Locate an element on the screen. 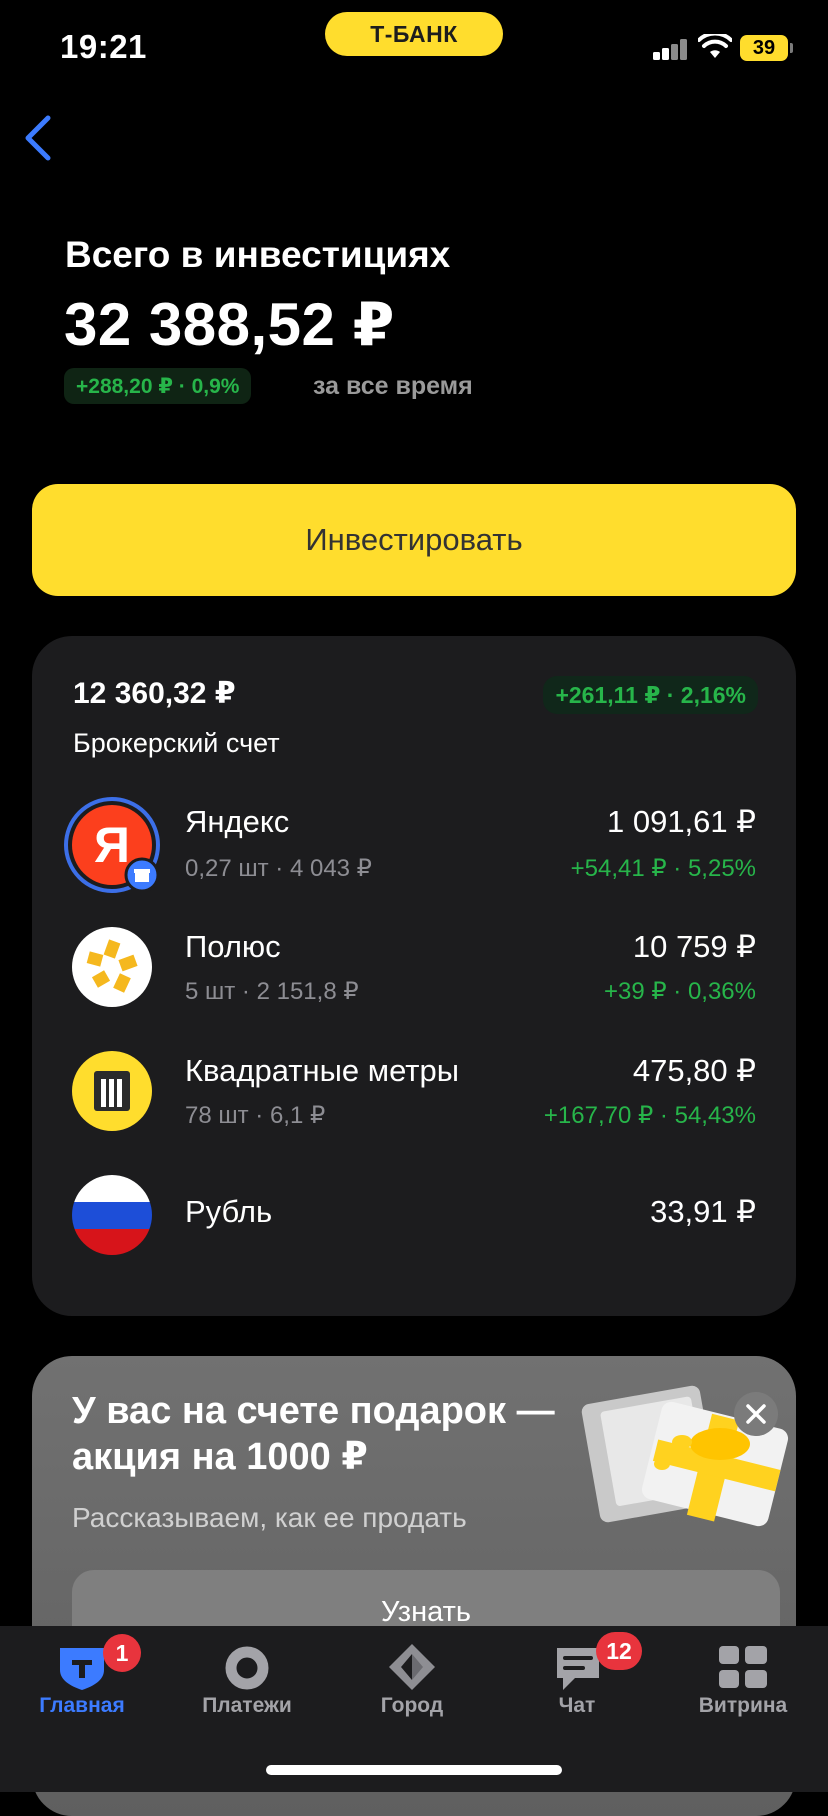  tab-home: 1 Главная is located at coordinates (82, 1680).